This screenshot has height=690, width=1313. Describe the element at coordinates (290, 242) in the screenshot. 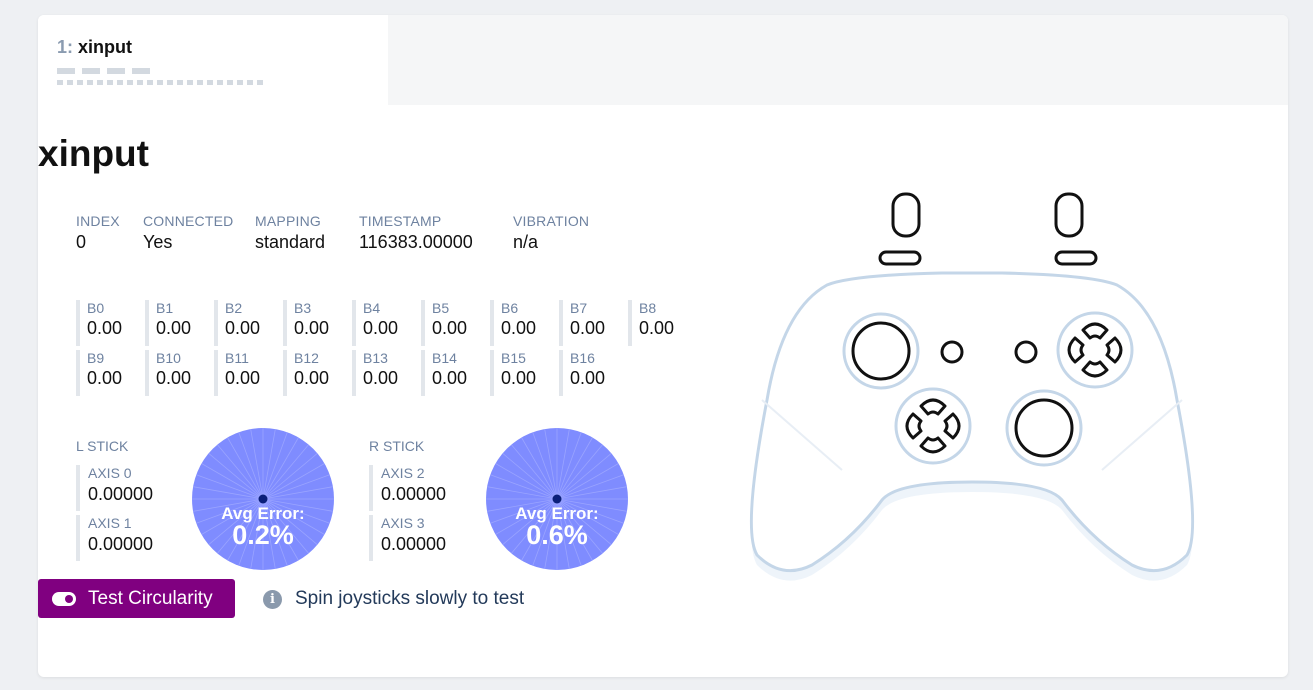

I see `info-value: standard` at that location.